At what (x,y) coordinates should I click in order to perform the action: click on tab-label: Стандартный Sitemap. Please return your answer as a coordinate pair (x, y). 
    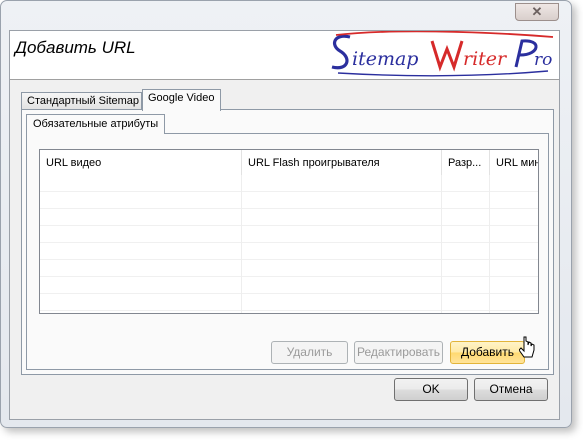
    Looking at the image, I should click on (83, 101).